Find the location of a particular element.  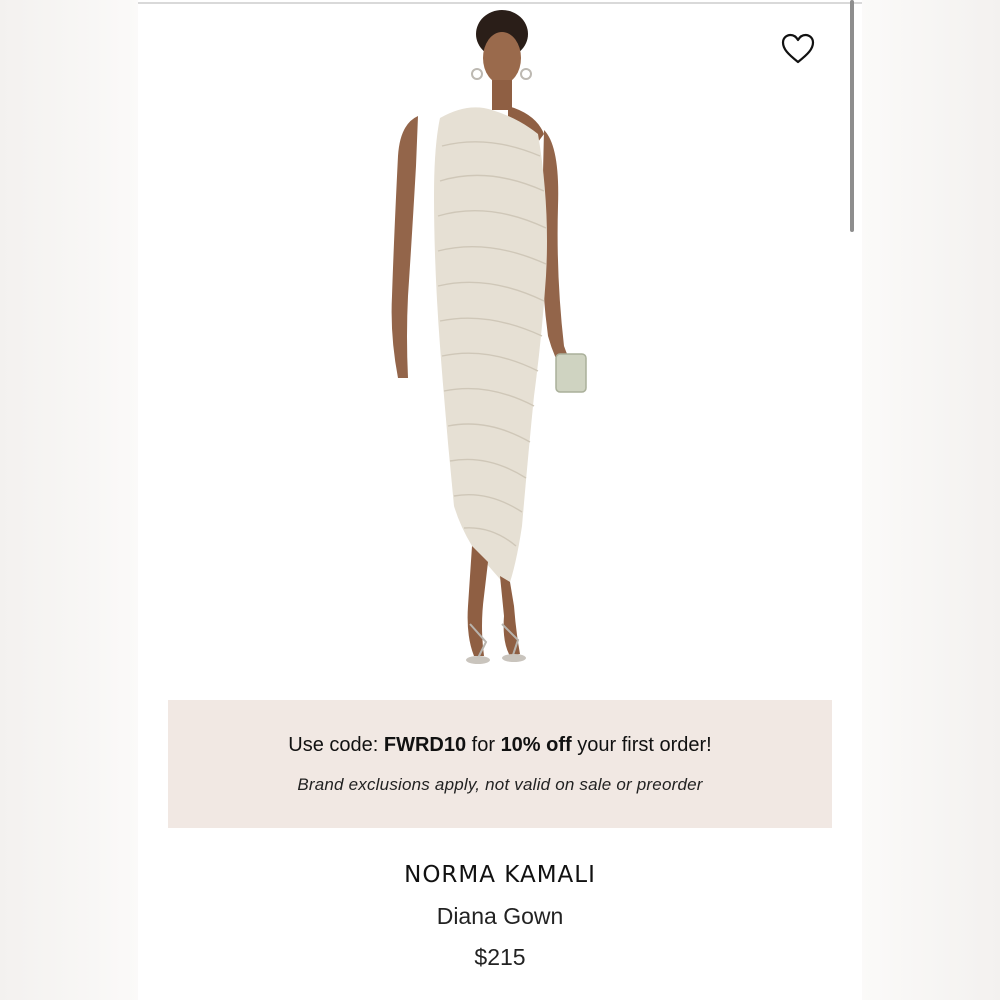

earring-left is located at coordinates (477, 74).